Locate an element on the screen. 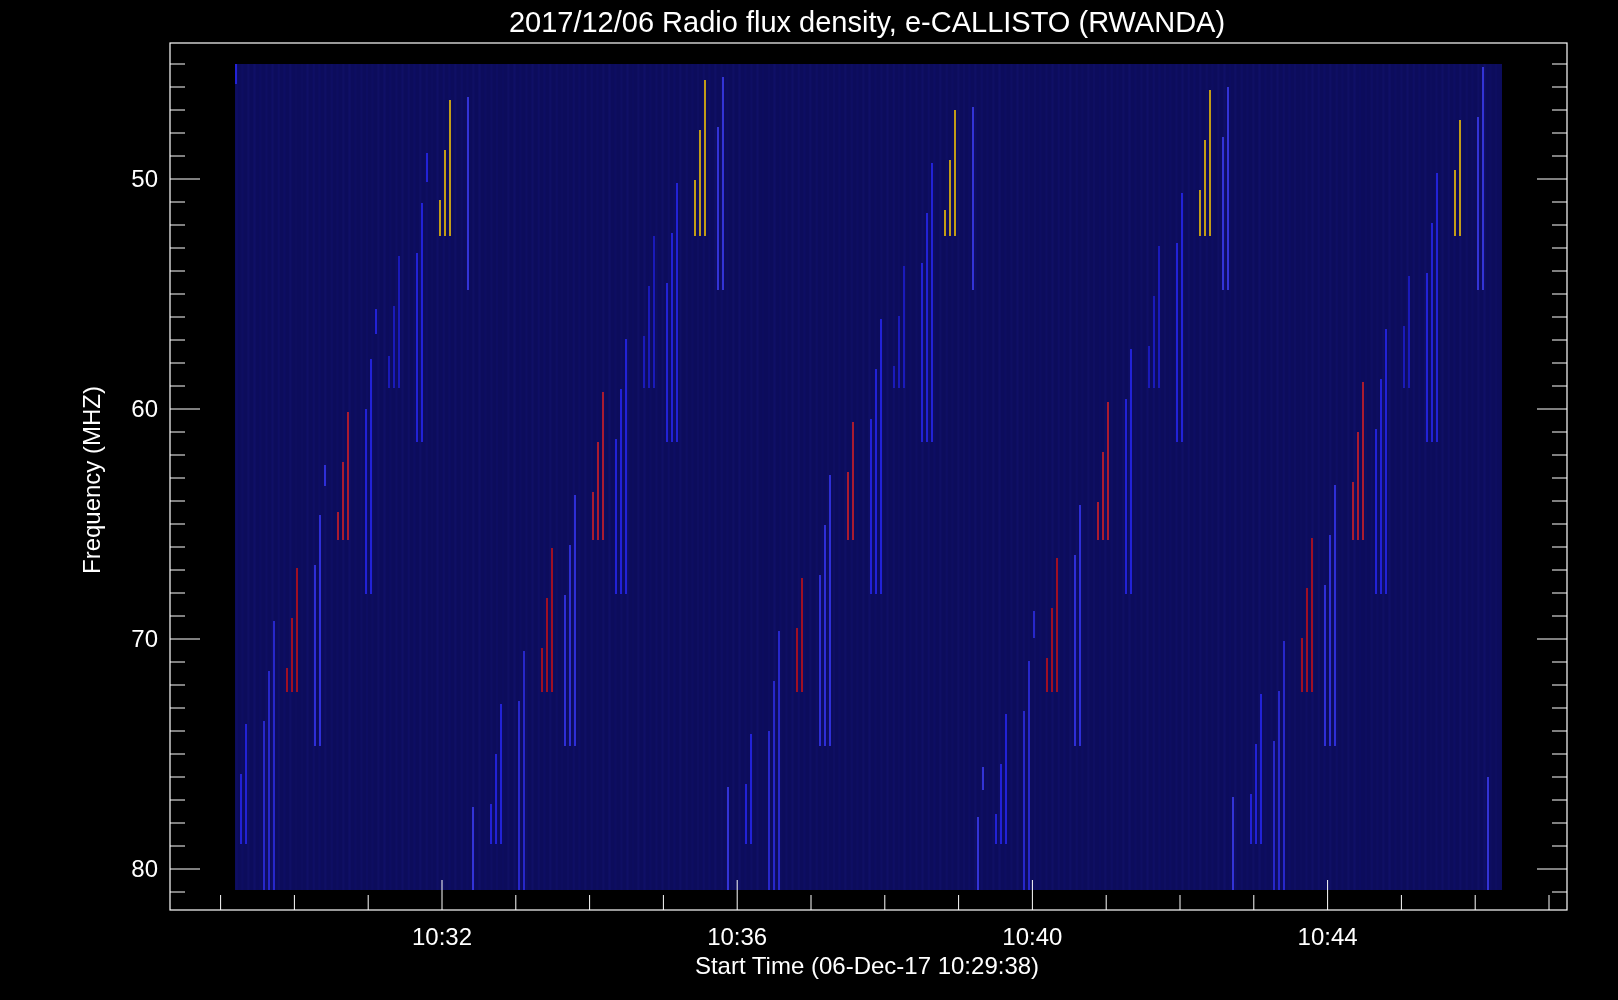 This screenshot has width=1618, height=1000. axis-tick-label: 60 is located at coordinates (144, 408).